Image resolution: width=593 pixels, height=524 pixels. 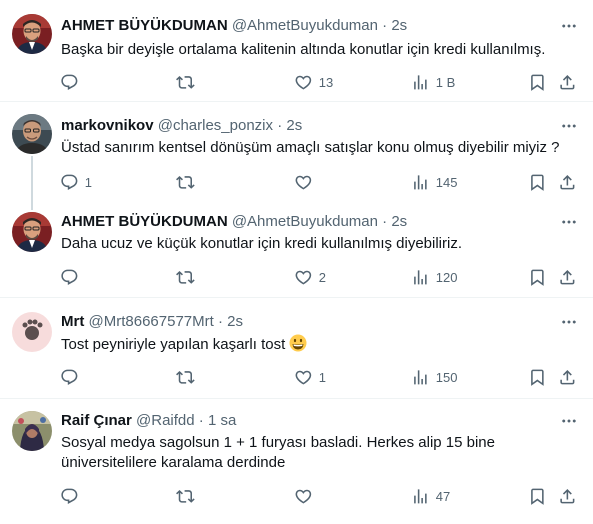 What do you see at coordinates (446, 182) in the screenshot?
I see `view-count: 145` at bounding box center [446, 182].